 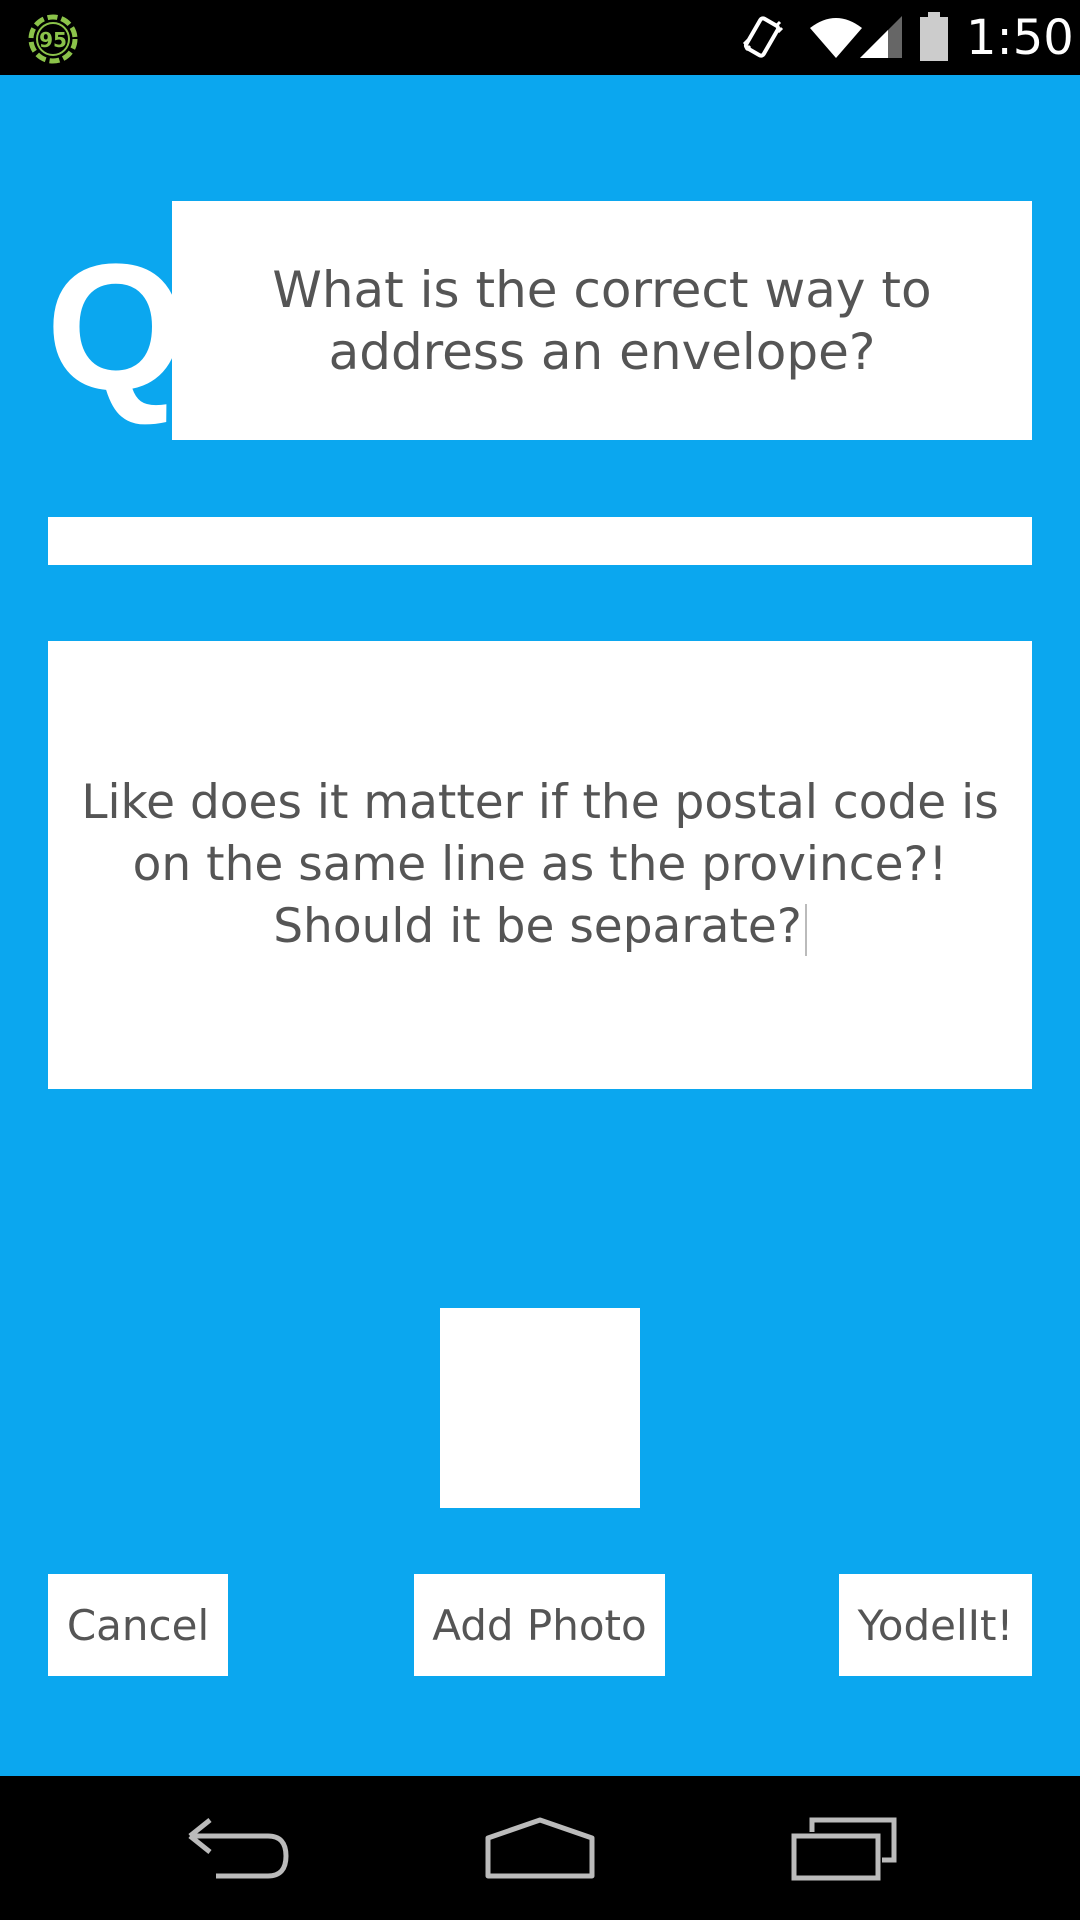 I want to click on text-cursor, so click(x=805, y=929).